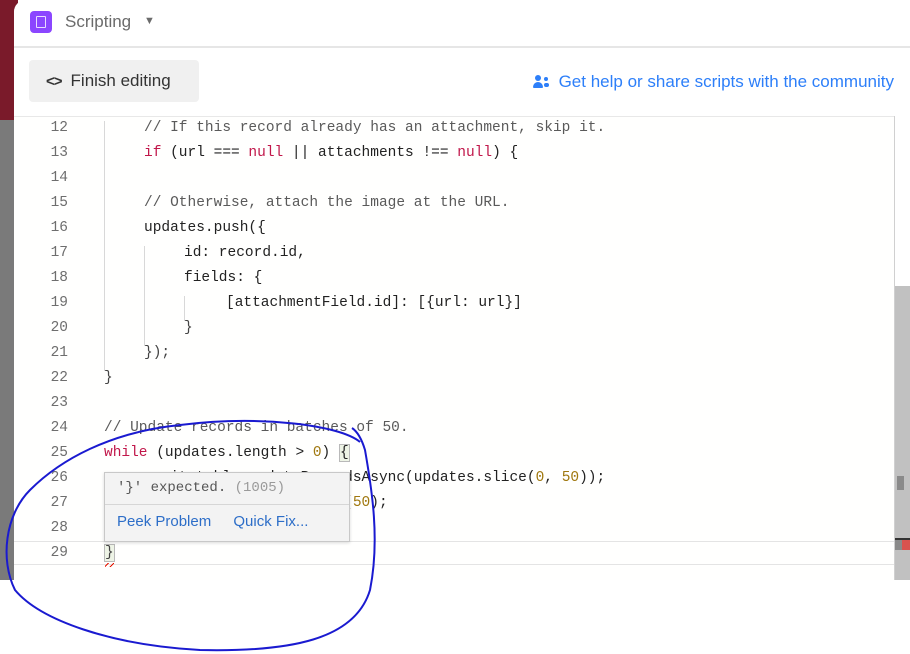  Describe the element at coordinates (98, 22) in the screenshot. I see `app-title: Scripting` at that location.